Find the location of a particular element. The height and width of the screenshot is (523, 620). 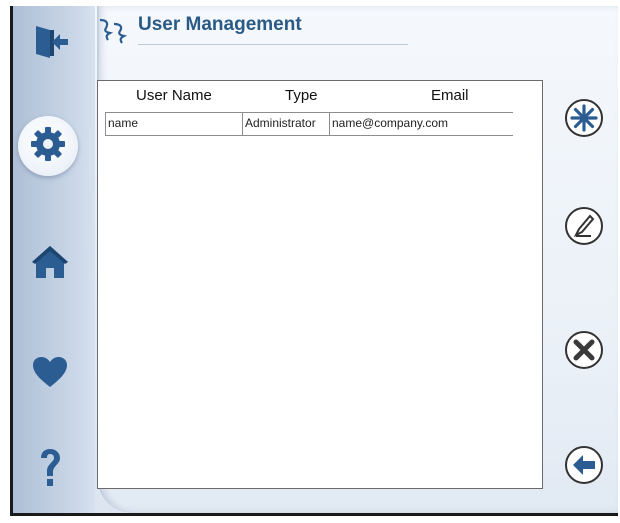

logout-button is located at coordinates (50, 44).